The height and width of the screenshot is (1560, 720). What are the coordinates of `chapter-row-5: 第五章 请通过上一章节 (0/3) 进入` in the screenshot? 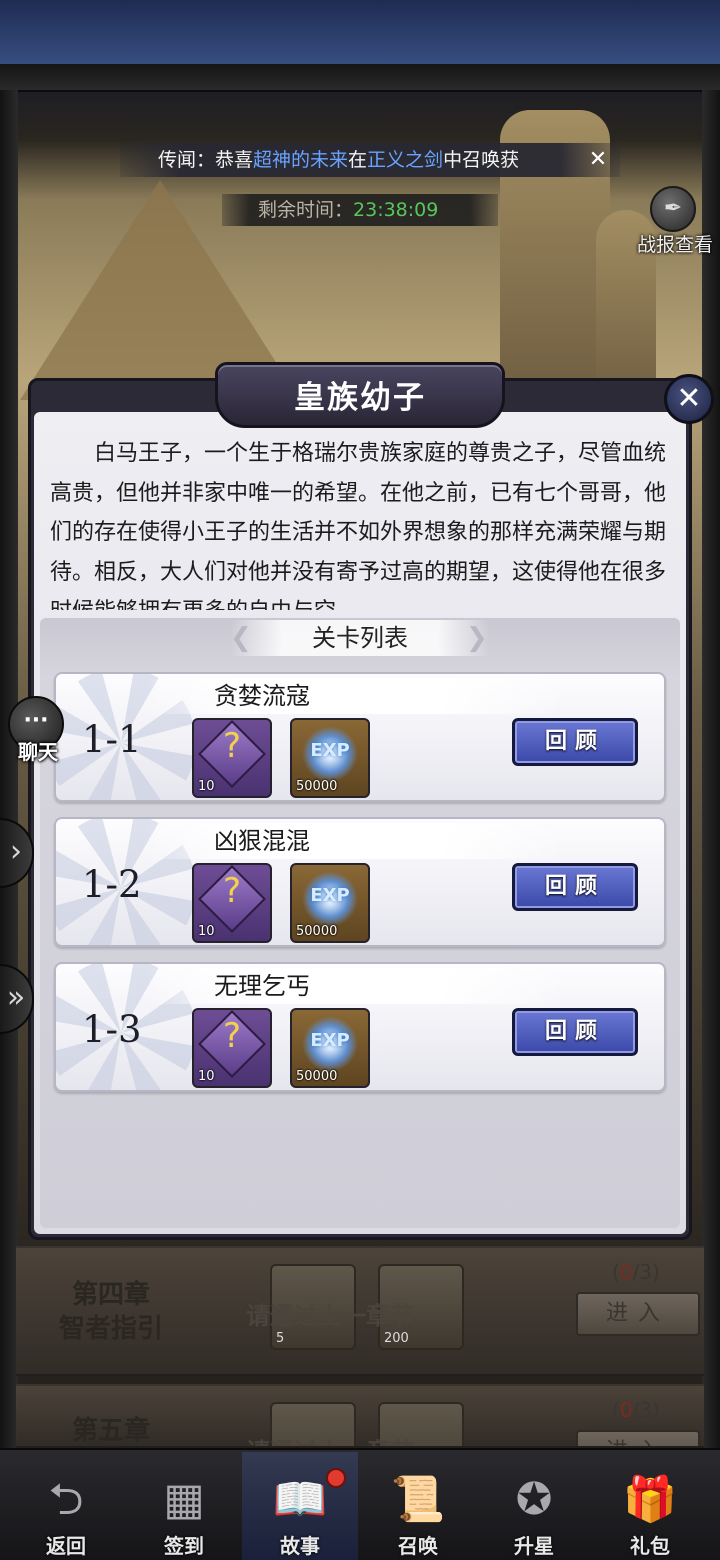 It's located at (360, 1416).